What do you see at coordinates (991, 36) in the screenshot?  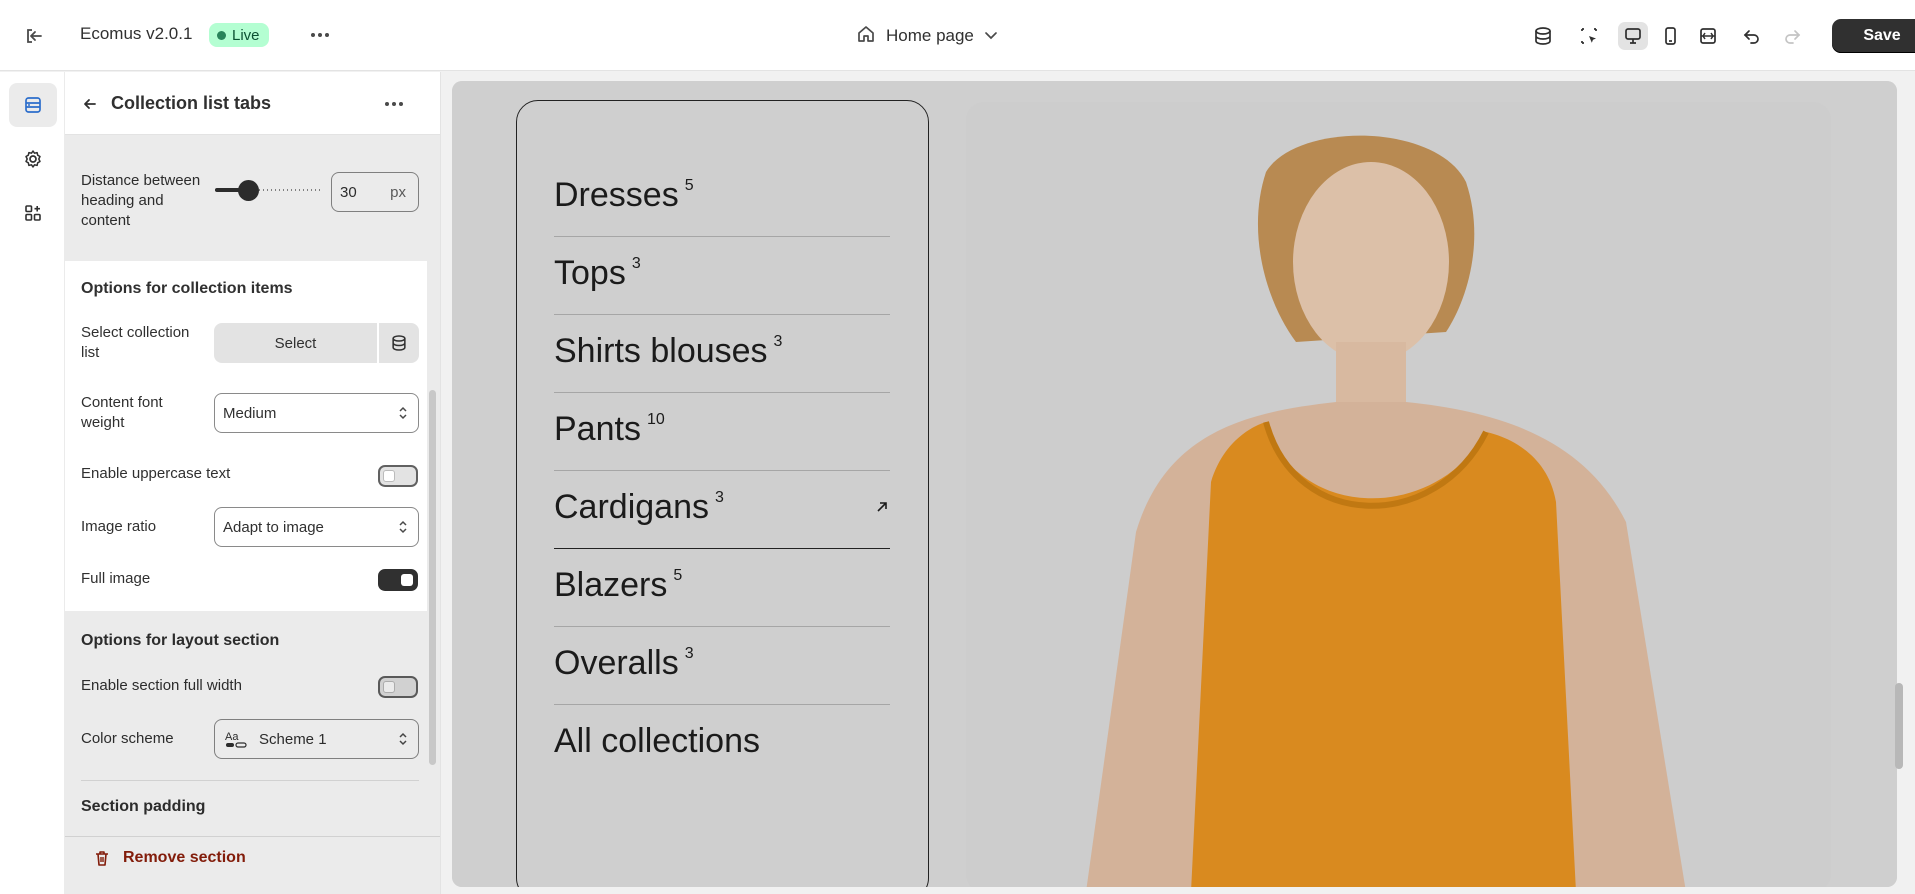 I see `chevron-down-icon` at bounding box center [991, 36].